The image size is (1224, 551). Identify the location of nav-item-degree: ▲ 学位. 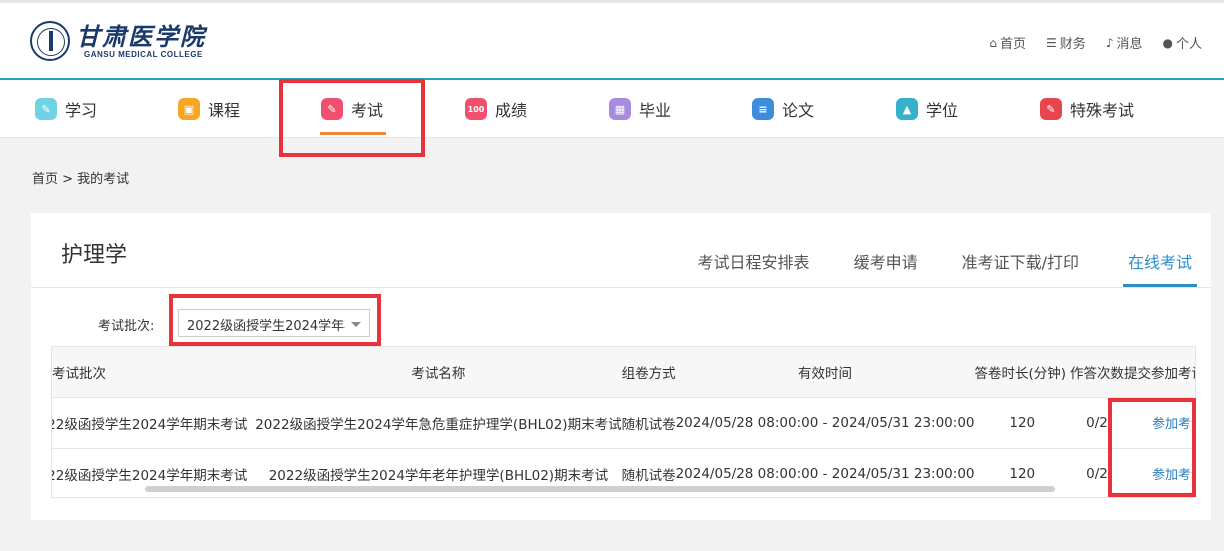
(927, 109).